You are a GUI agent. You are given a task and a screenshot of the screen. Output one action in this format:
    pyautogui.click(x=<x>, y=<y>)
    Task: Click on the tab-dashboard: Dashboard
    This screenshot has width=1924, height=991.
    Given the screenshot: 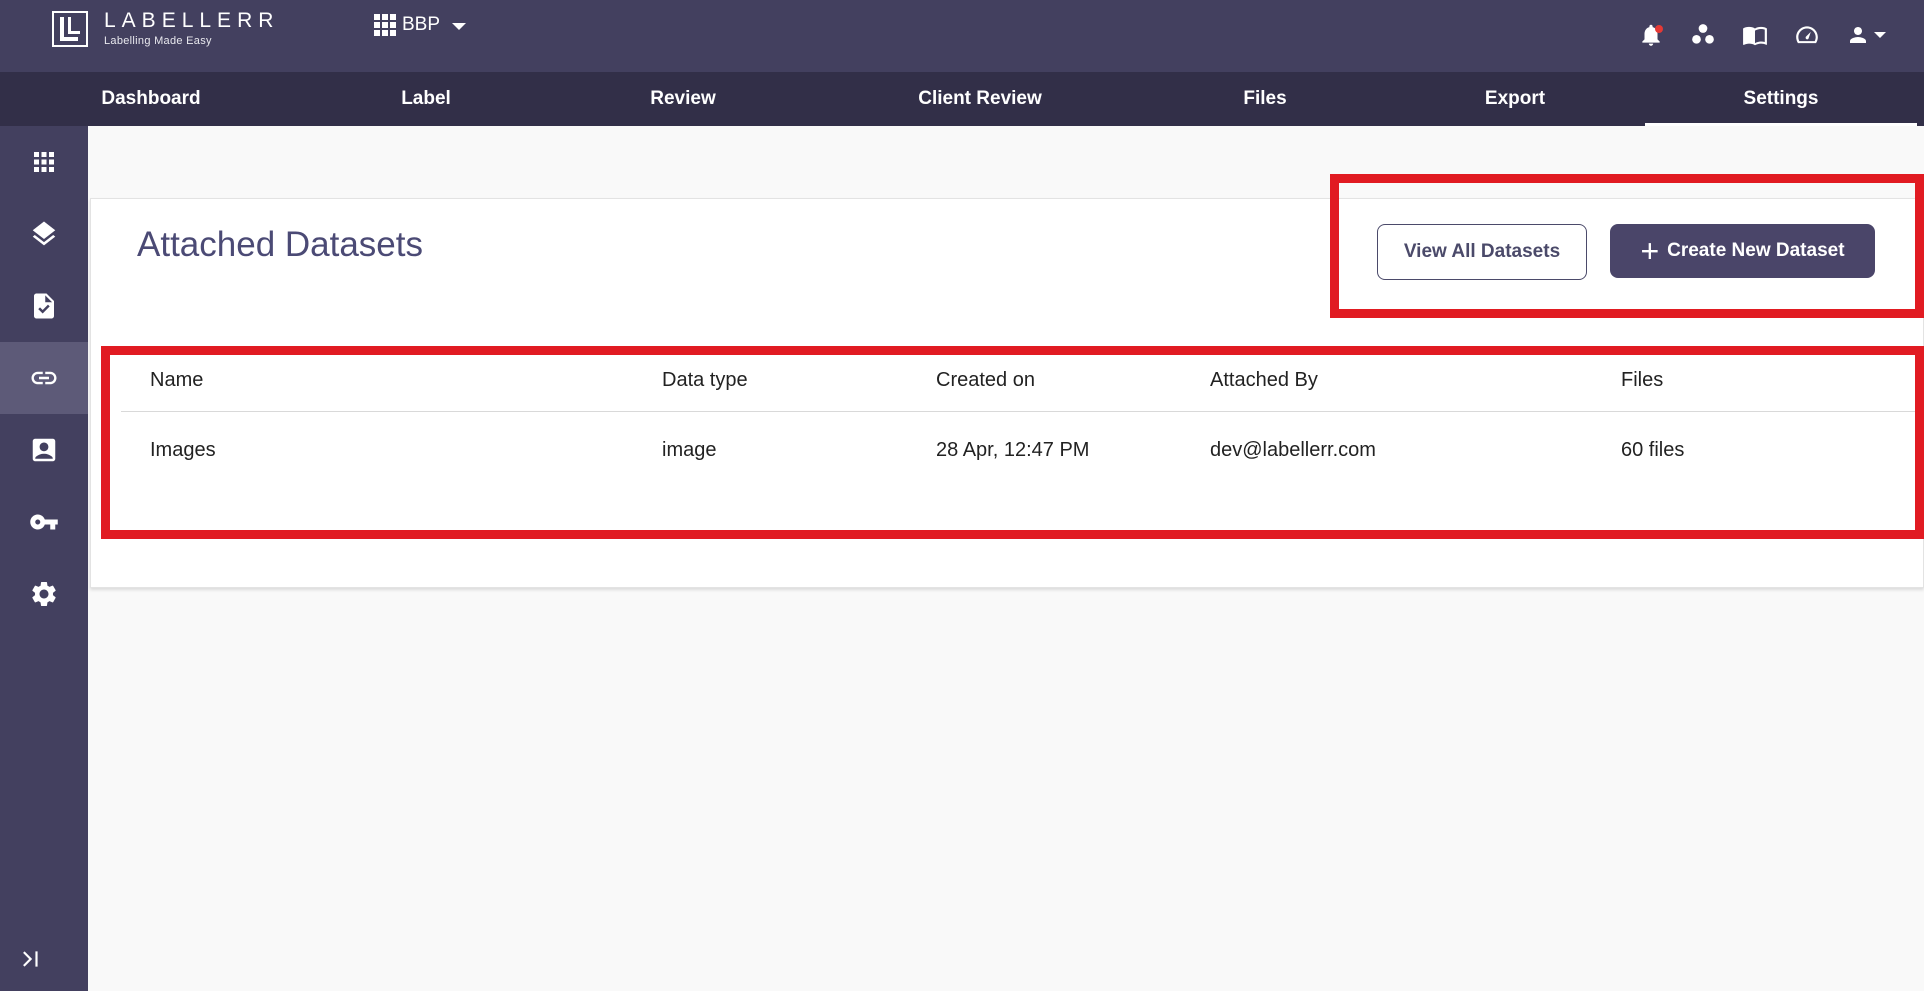 What is the action you would take?
    pyautogui.click(x=151, y=99)
    